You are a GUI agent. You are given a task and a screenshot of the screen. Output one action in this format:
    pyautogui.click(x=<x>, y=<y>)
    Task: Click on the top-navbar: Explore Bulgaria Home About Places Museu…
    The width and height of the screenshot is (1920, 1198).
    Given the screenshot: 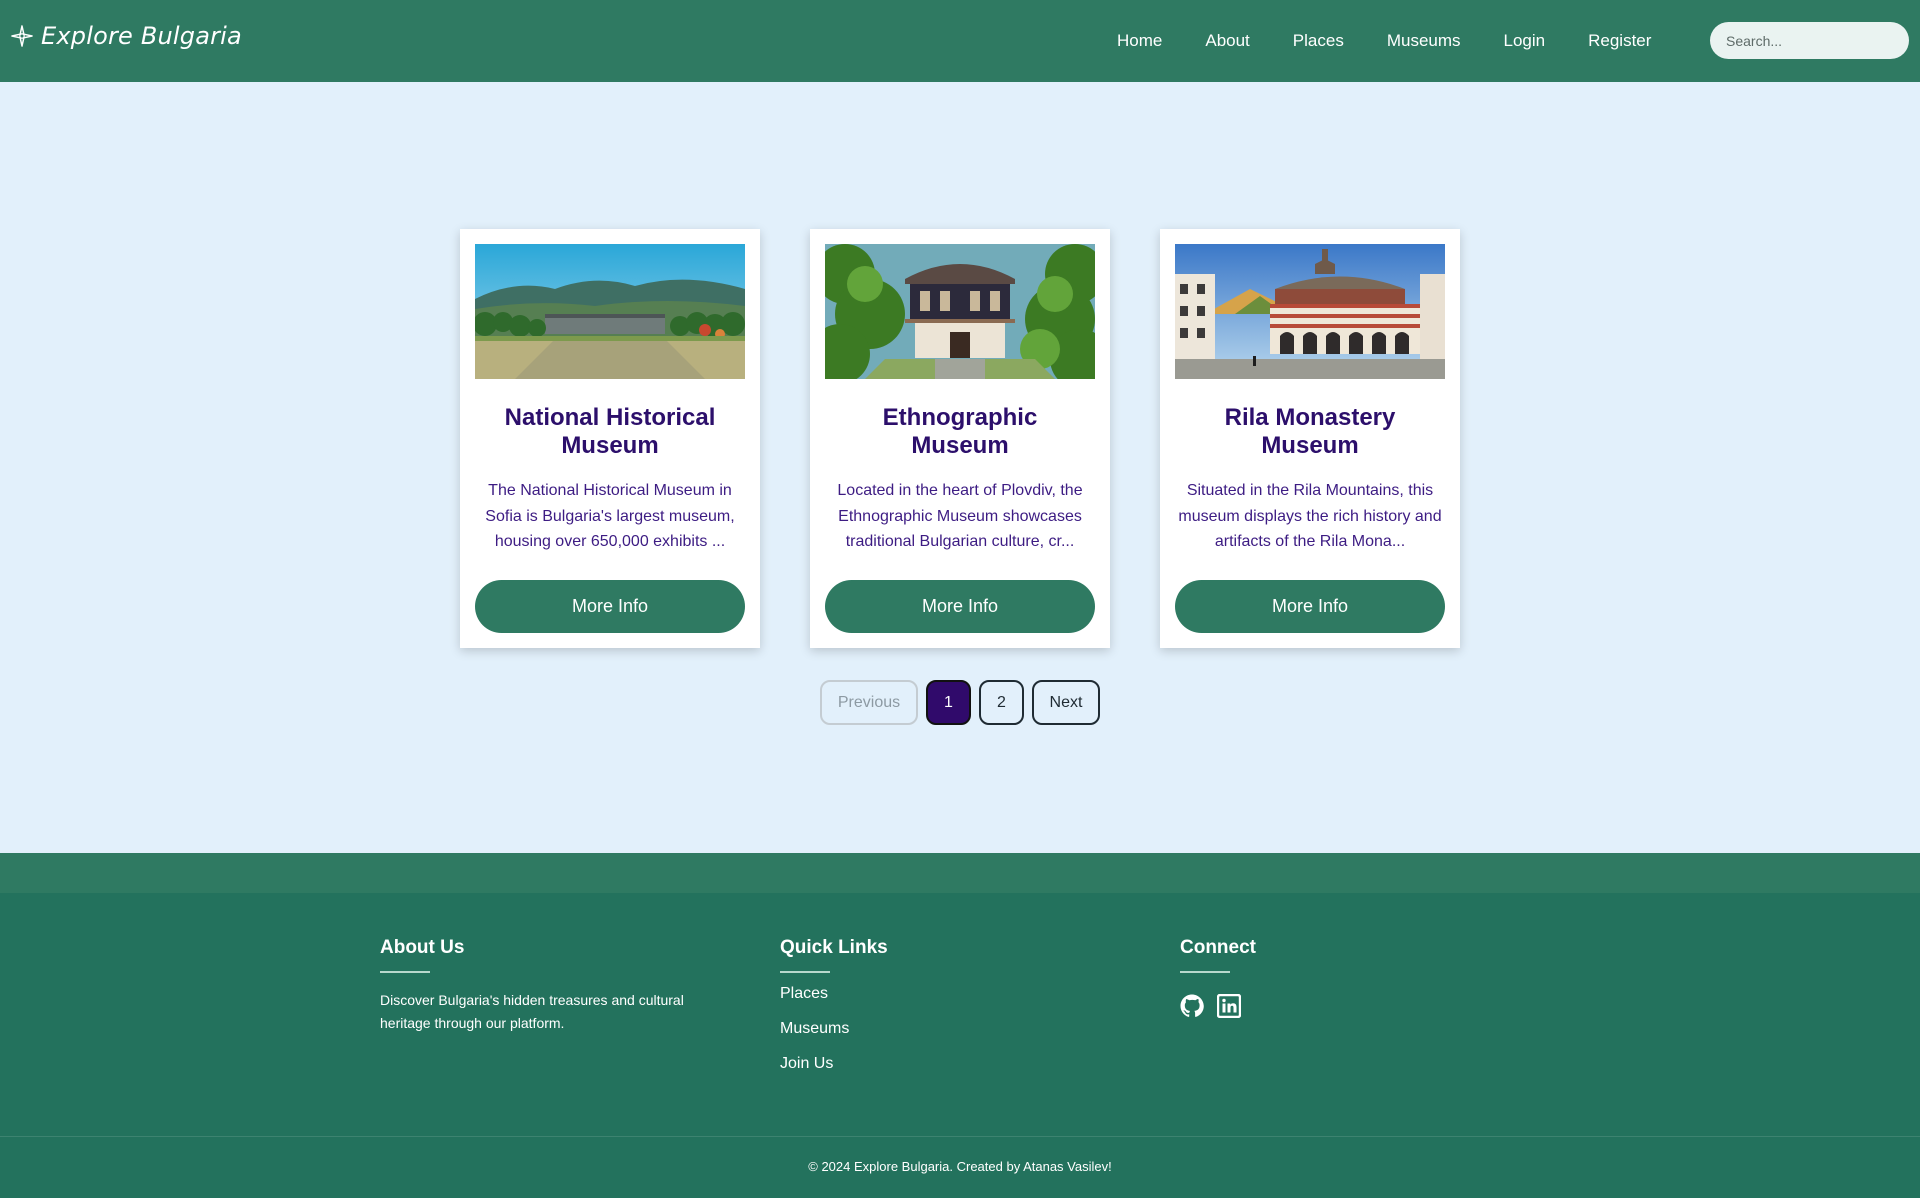 What is the action you would take?
    pyautogui.click(x=960, y=41)
    